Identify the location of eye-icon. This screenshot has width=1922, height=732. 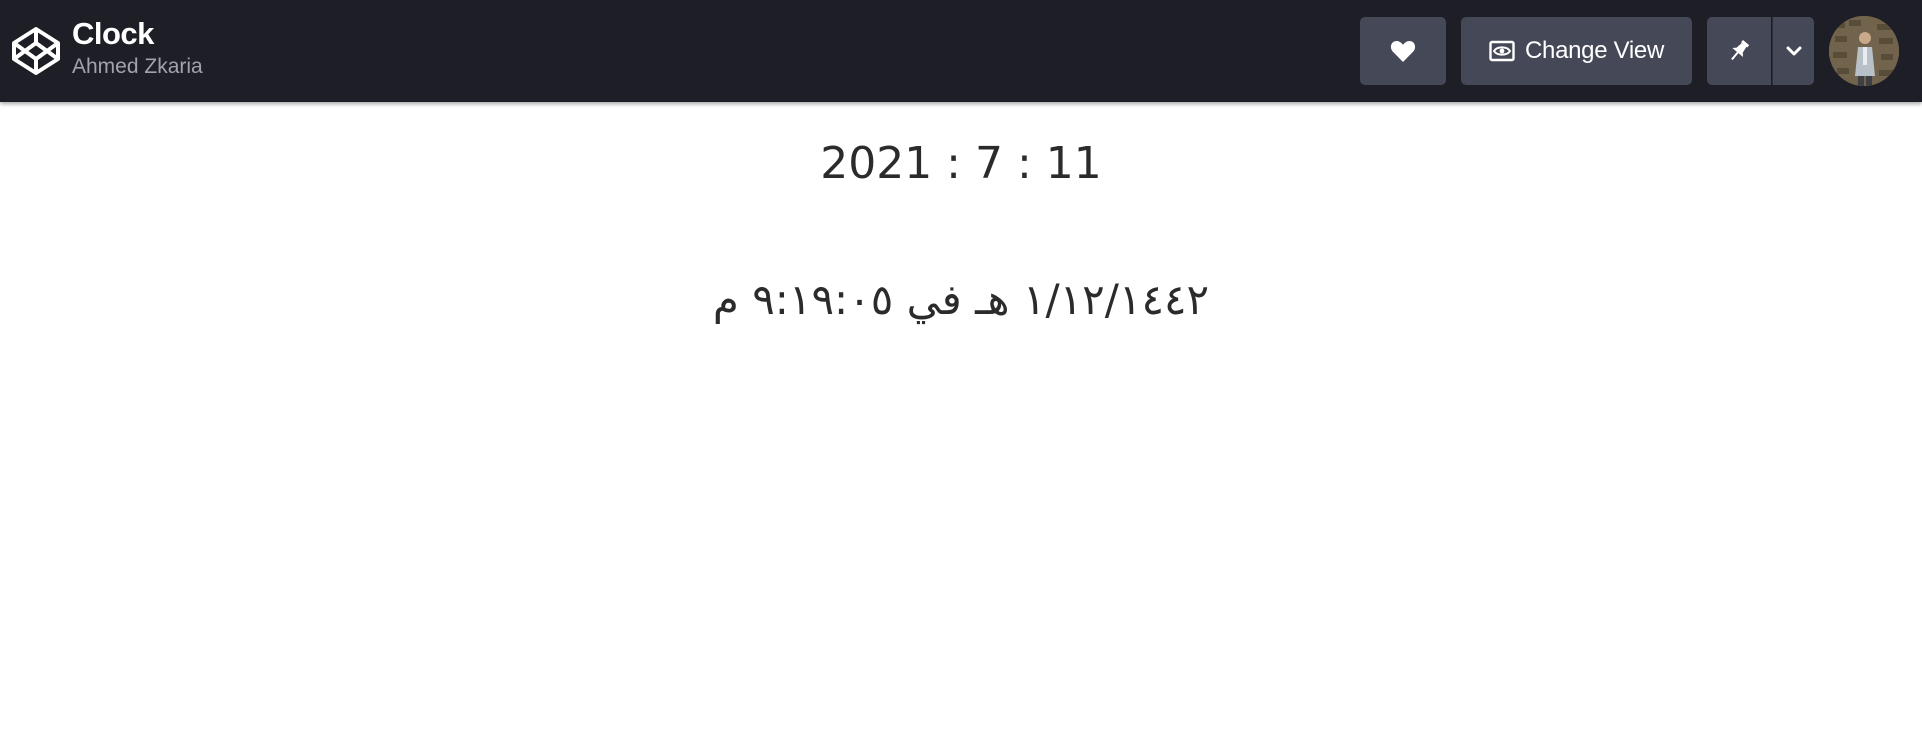
(1502, 51).